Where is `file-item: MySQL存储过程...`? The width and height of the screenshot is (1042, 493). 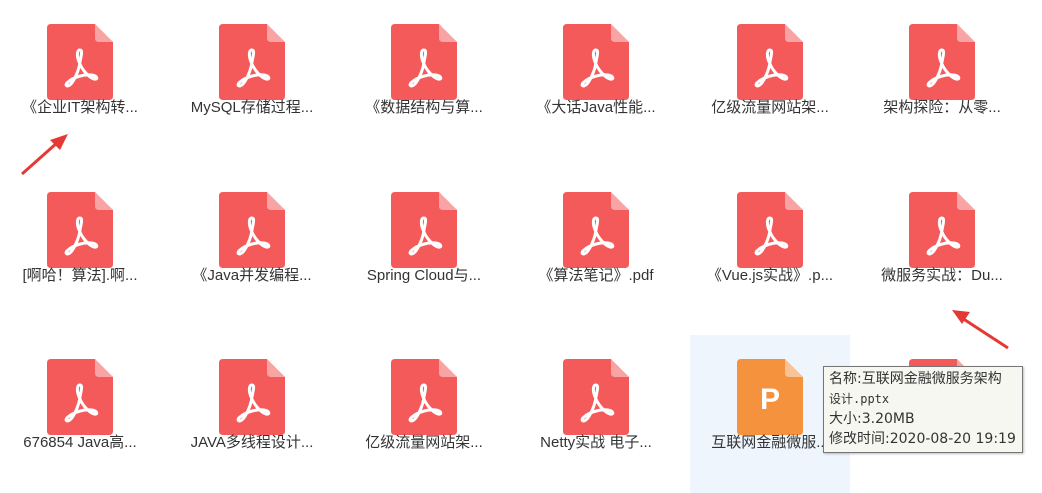
file-item: MySQL存储过程... is located at coordinates (252, 79).